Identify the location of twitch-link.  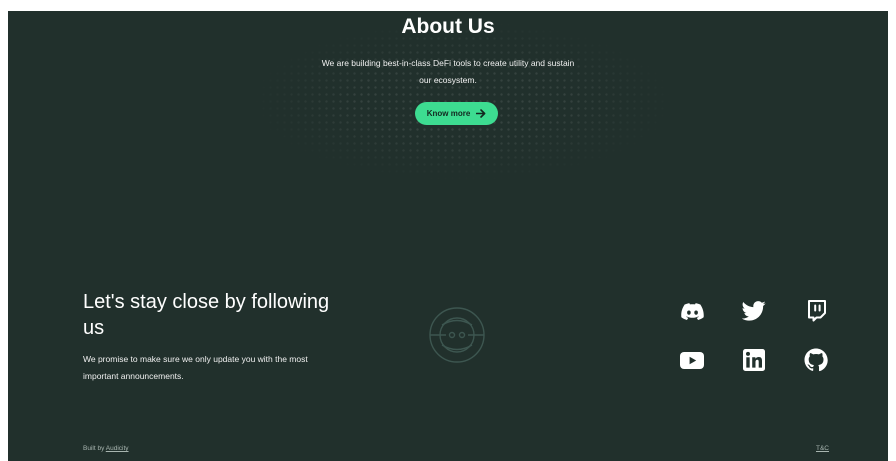
(816, 311).